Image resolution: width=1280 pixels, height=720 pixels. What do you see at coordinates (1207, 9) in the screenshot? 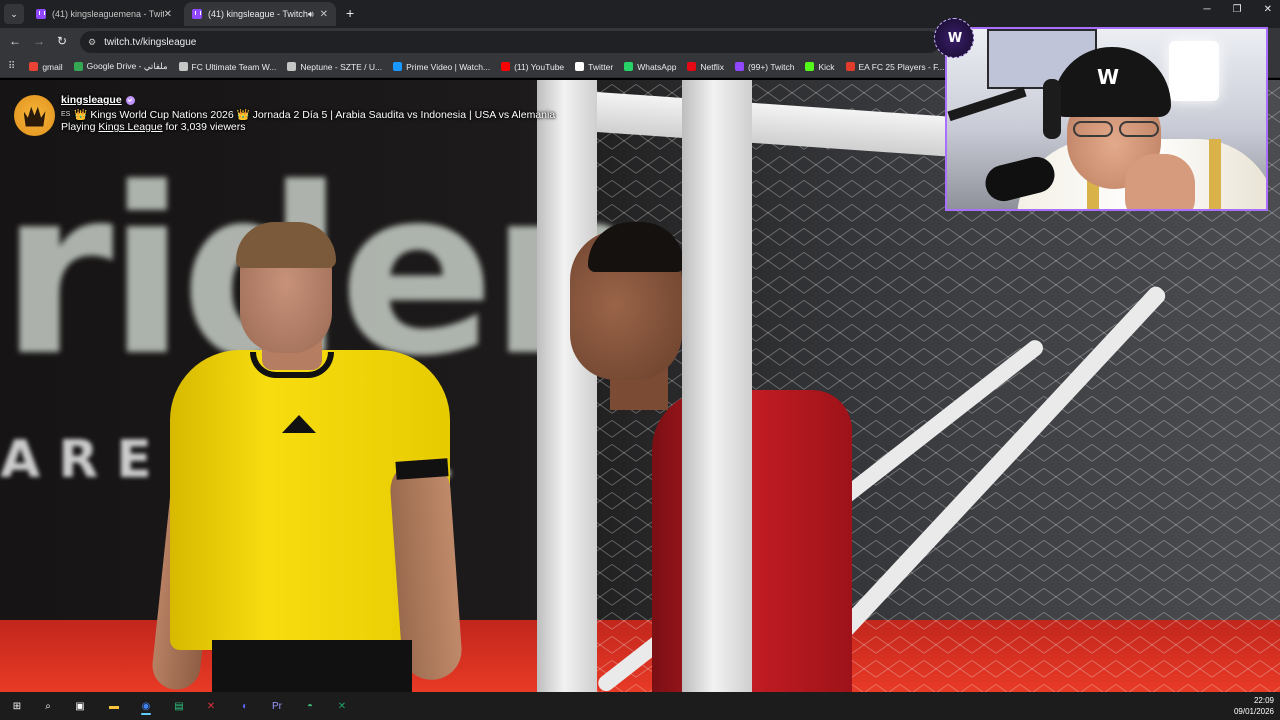
I see `minimize-button: ─` at bounding box center [1207, 9].